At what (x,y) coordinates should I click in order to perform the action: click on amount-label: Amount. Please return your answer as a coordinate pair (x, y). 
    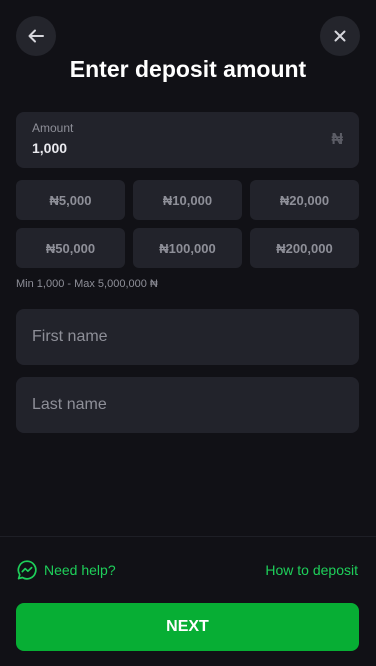
    Looking at the image, I should click on (53, 128).